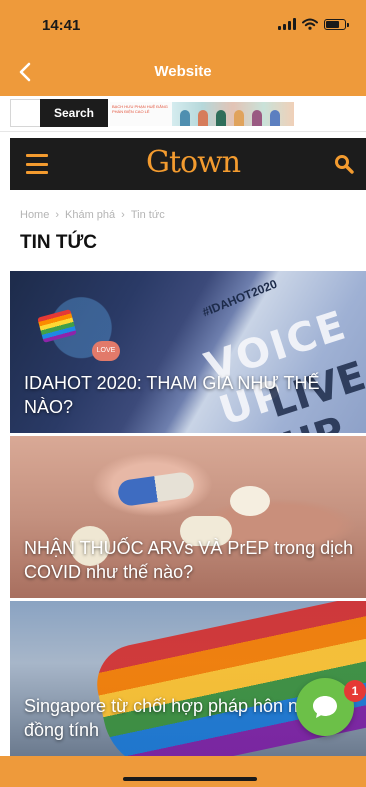 The width and height of the screenshot is (366, 787). Describe the element at coordinates (183, 24) in the screenshot. I see `status-bar: 14:41` at that location.